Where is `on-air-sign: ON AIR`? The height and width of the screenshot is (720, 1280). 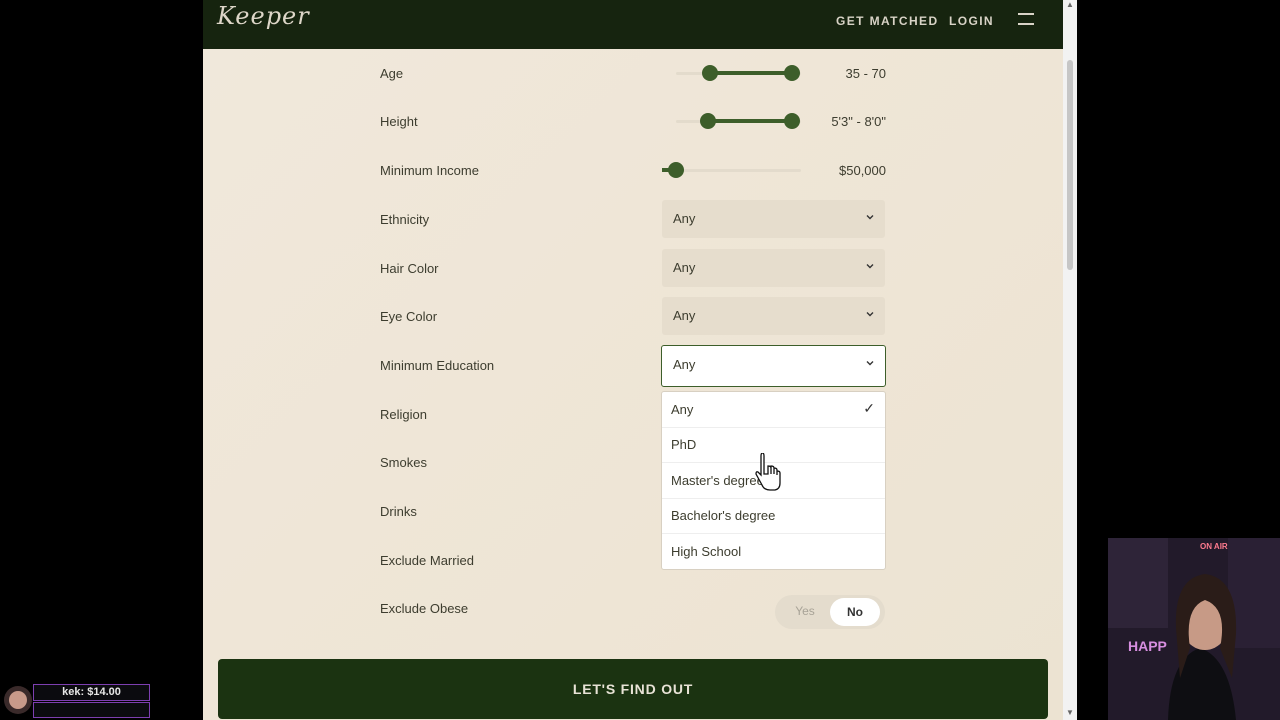 on-air-sign: ON AIR is located at coordinates (1214, 546).